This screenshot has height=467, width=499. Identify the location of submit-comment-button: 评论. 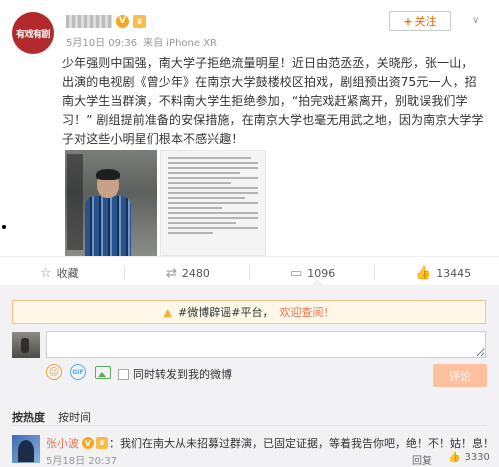
(460, 375).